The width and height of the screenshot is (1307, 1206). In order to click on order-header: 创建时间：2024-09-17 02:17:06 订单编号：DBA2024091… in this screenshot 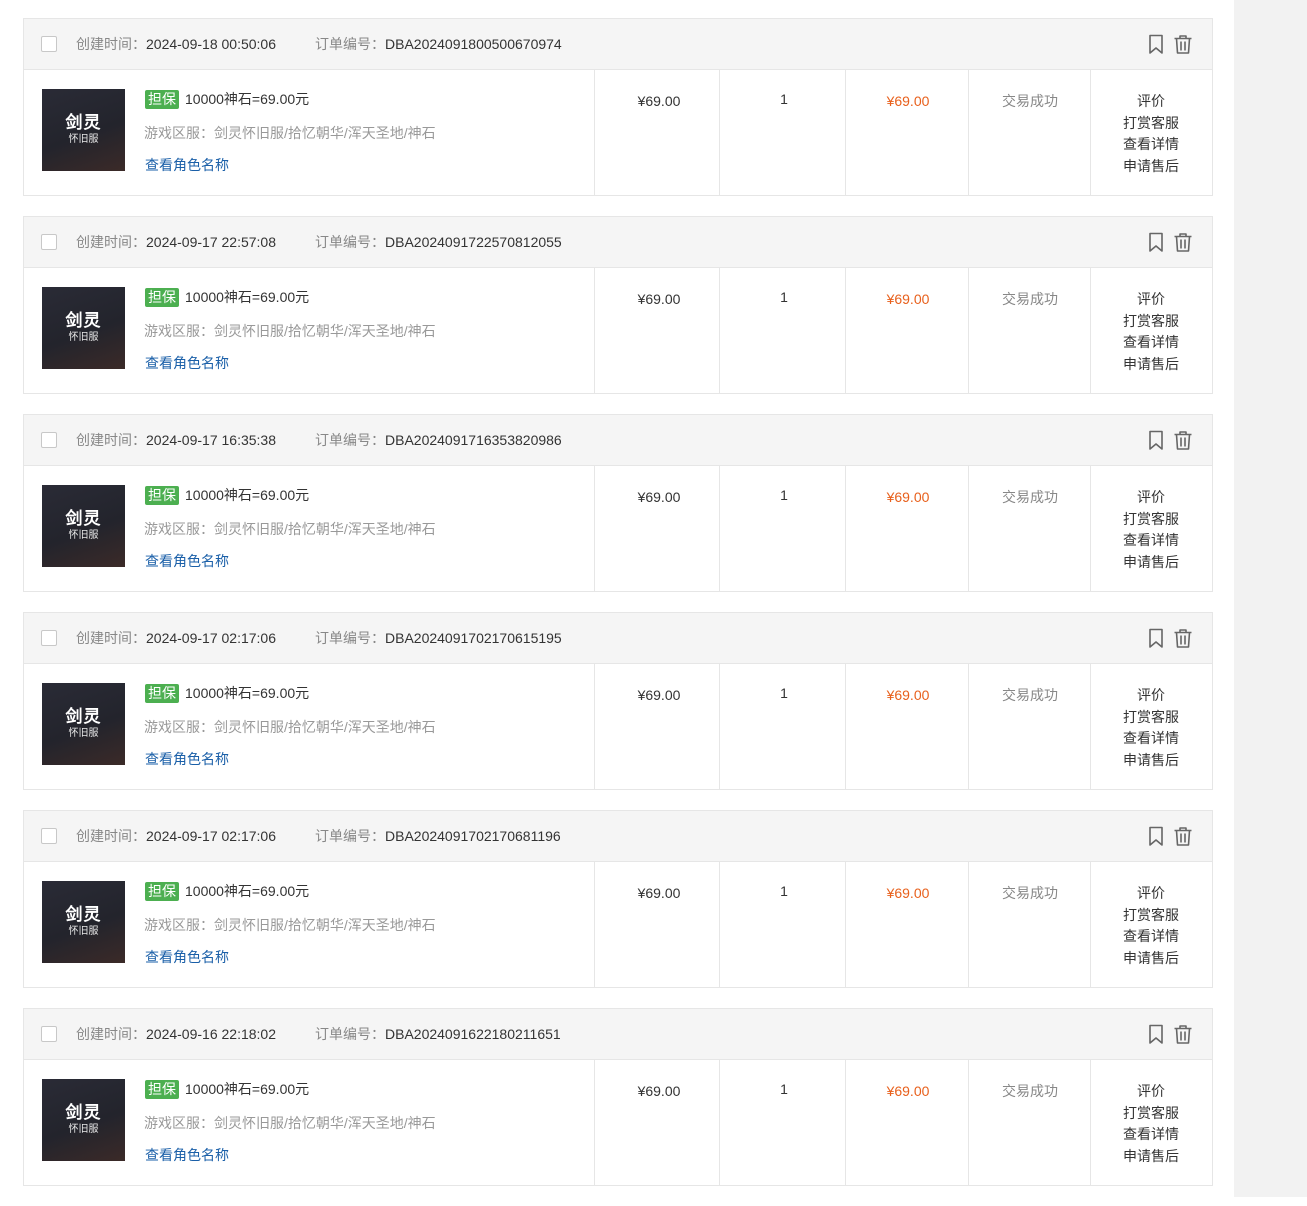, I will do `click(618, 638)`.